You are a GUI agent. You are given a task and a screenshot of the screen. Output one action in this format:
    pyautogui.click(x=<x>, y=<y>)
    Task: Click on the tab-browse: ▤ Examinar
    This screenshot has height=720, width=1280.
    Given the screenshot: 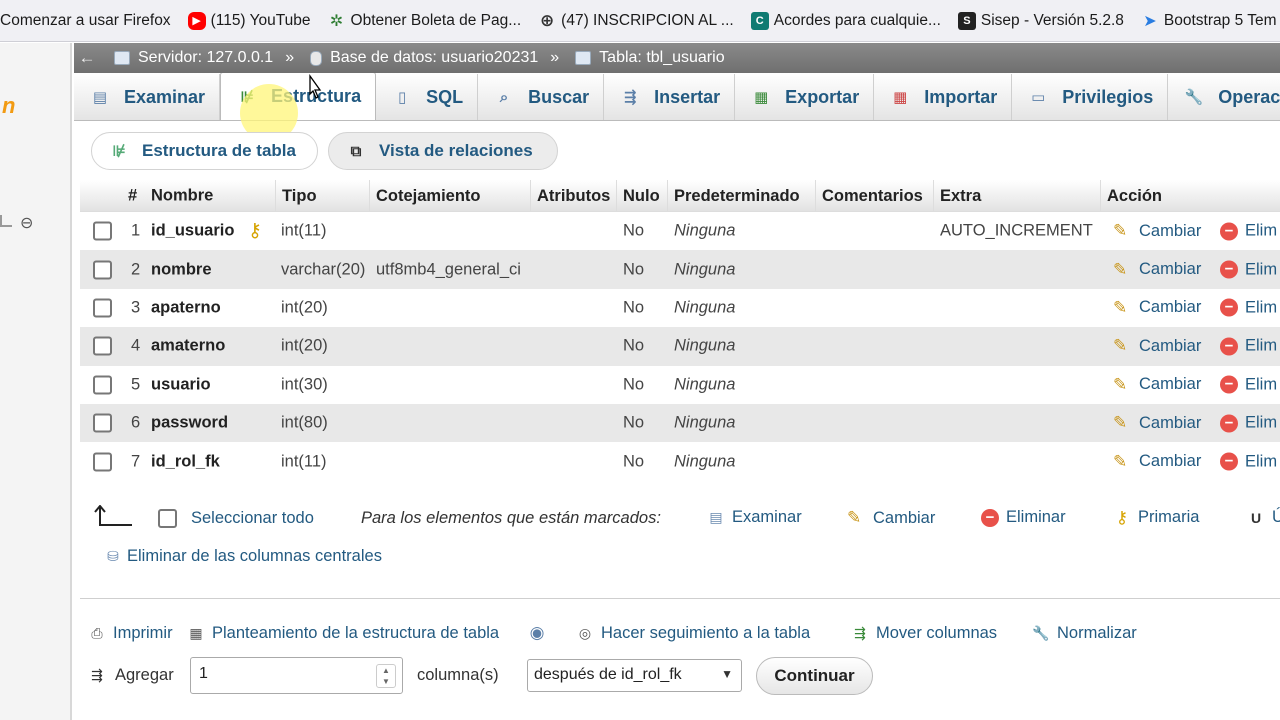 What is the action you would take?
    pyautogui.click(x=147, y=97)
    